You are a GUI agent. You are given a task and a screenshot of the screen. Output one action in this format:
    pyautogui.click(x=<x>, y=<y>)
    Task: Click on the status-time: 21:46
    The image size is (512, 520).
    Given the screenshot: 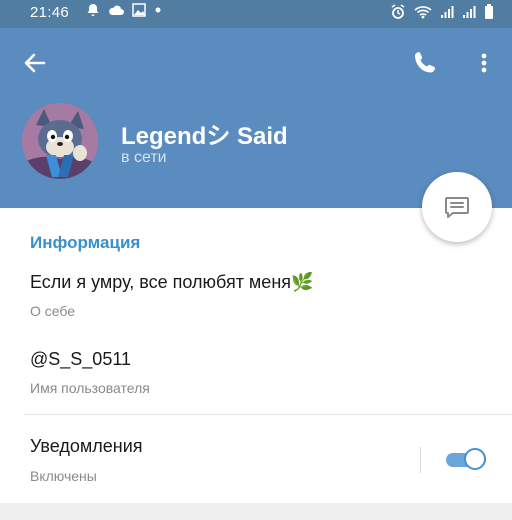 What is the action you would take?
    pyautogui.click(x=50, y=12)
    